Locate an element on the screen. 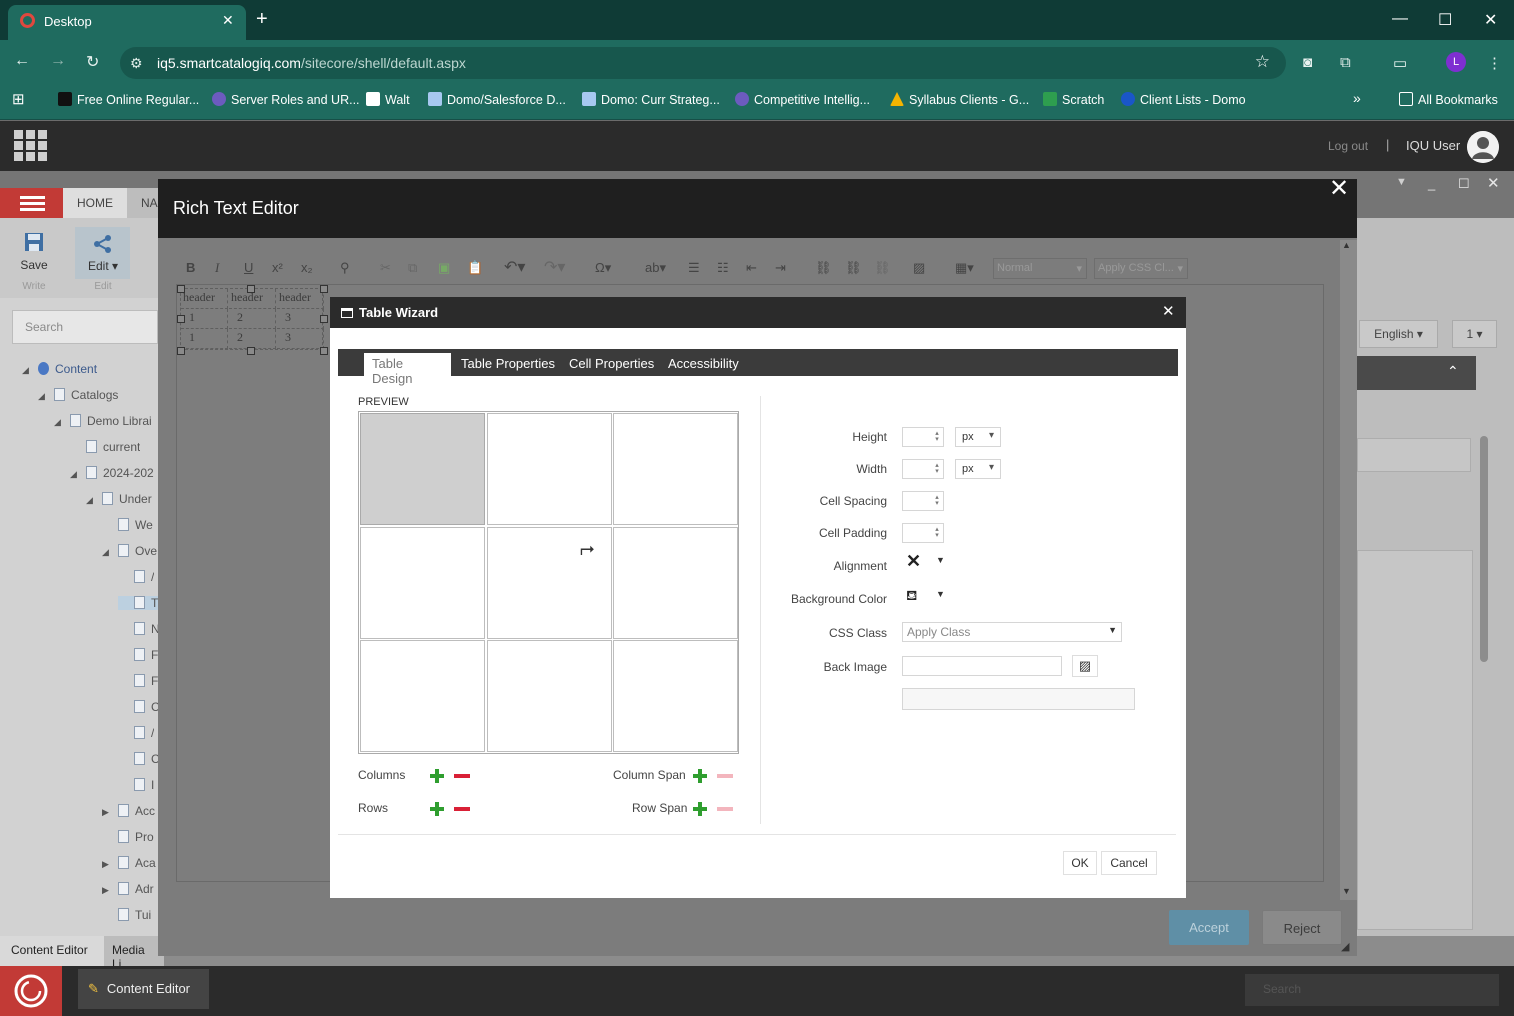 The height and width of the screenshot is (1016, 1514). content-table-cell: 1 is located at coordinates (204, 319).